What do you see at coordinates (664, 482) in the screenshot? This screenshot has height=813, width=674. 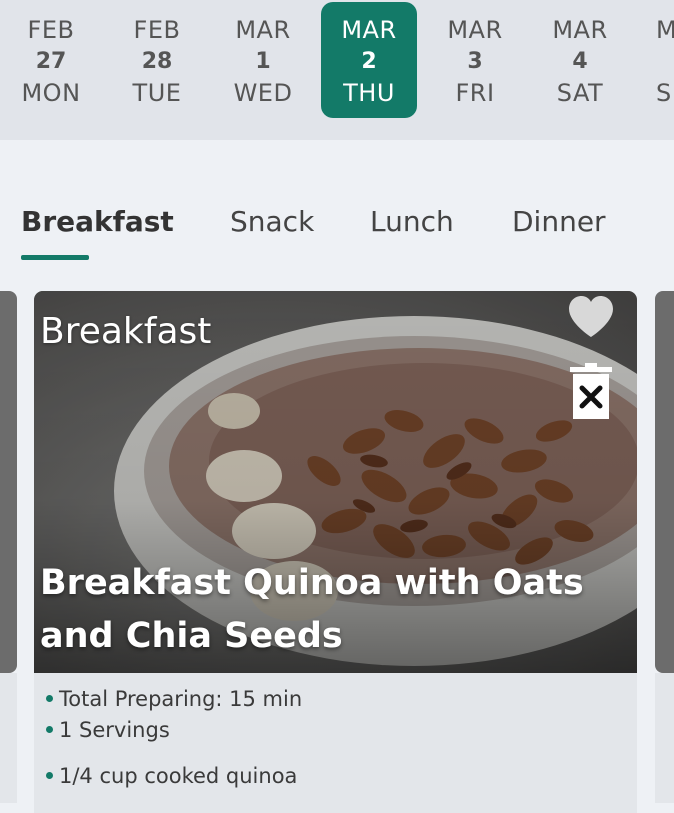 I see `next-recipe-card` at bounding box center [664, 482].